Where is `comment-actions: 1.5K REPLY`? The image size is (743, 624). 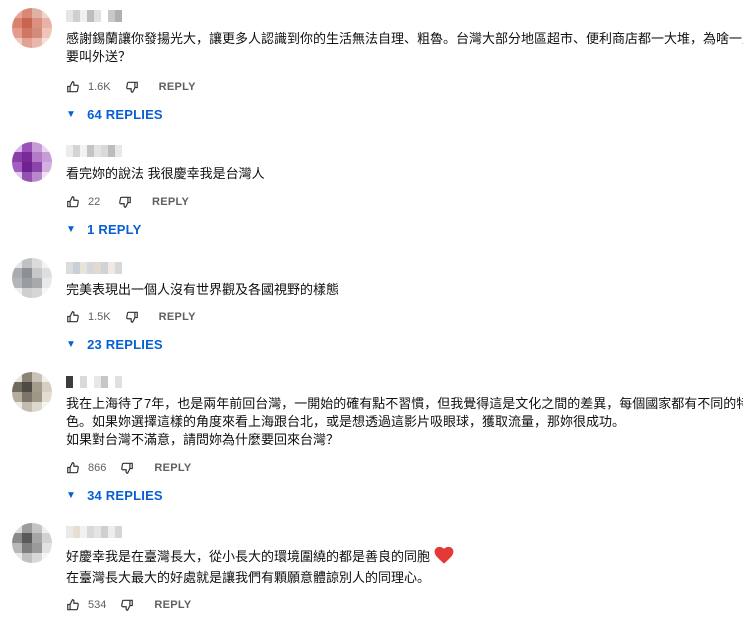
comment-actions: 1.5K REPLY is located at coordinates (131, 317).